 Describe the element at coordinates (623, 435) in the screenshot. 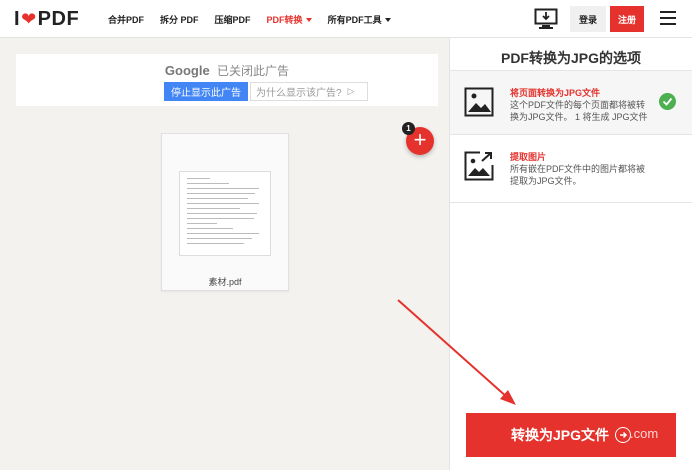

I see `arrow-right-icon` at that location.